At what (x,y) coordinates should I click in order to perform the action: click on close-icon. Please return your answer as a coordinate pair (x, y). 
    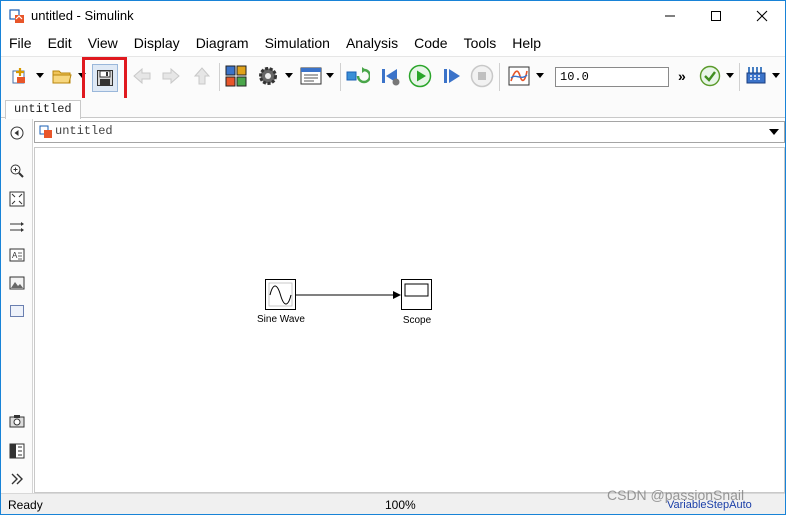
    Looking at the image, I should click on (762, 16).